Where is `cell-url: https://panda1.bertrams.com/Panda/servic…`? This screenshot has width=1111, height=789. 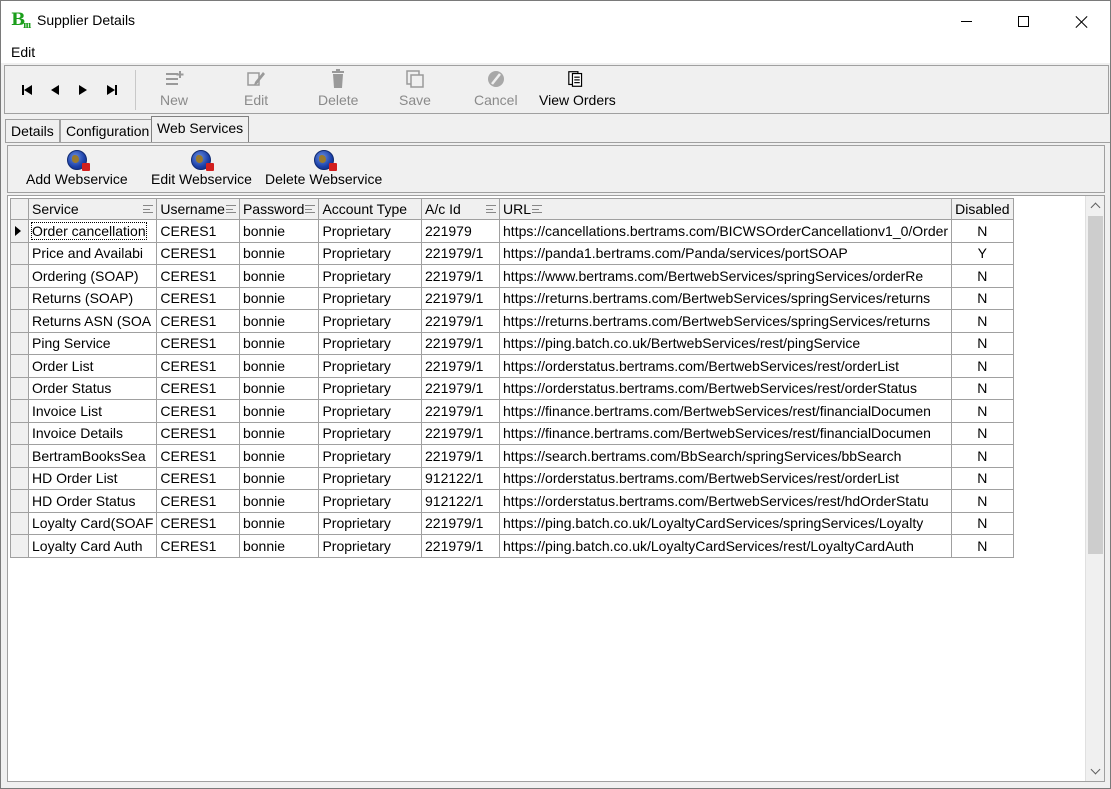 cell-url: https://panda1.bertrams.com/Panda/servic… is located at coordinates (726, 253).